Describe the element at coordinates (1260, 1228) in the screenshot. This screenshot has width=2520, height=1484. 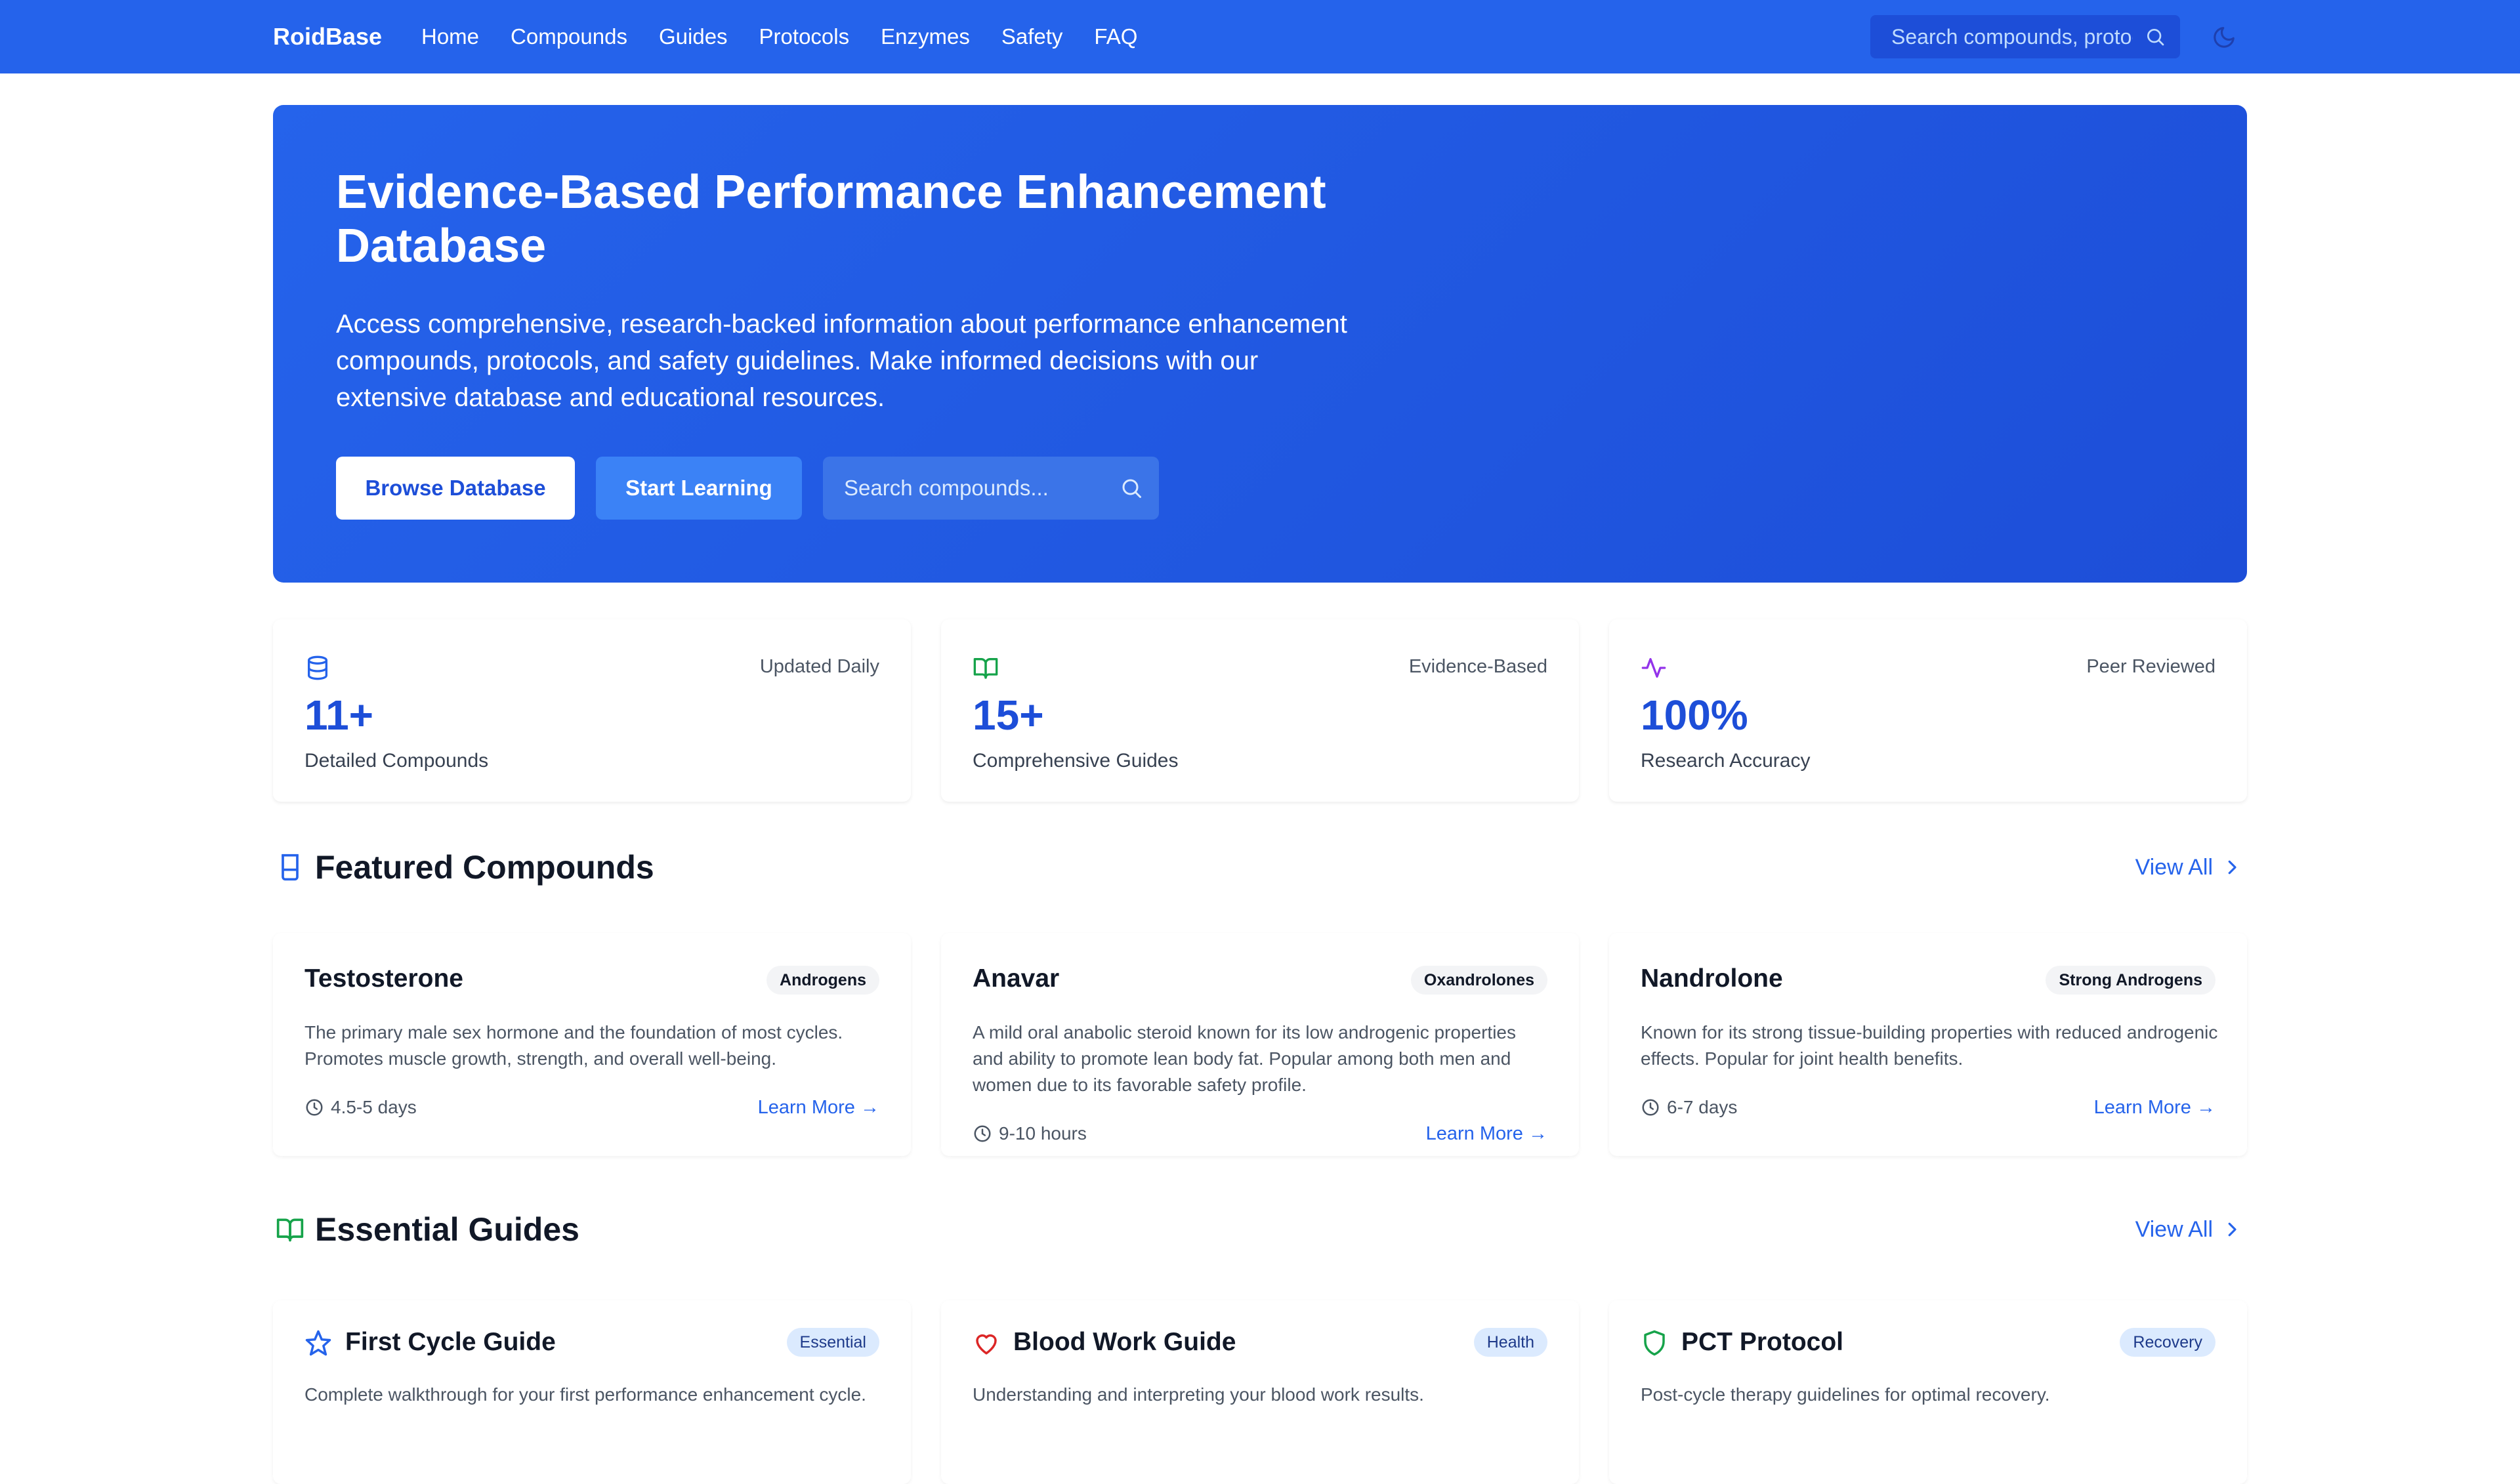
I see `essential-guides-header: Essential Guides View All` at that location.